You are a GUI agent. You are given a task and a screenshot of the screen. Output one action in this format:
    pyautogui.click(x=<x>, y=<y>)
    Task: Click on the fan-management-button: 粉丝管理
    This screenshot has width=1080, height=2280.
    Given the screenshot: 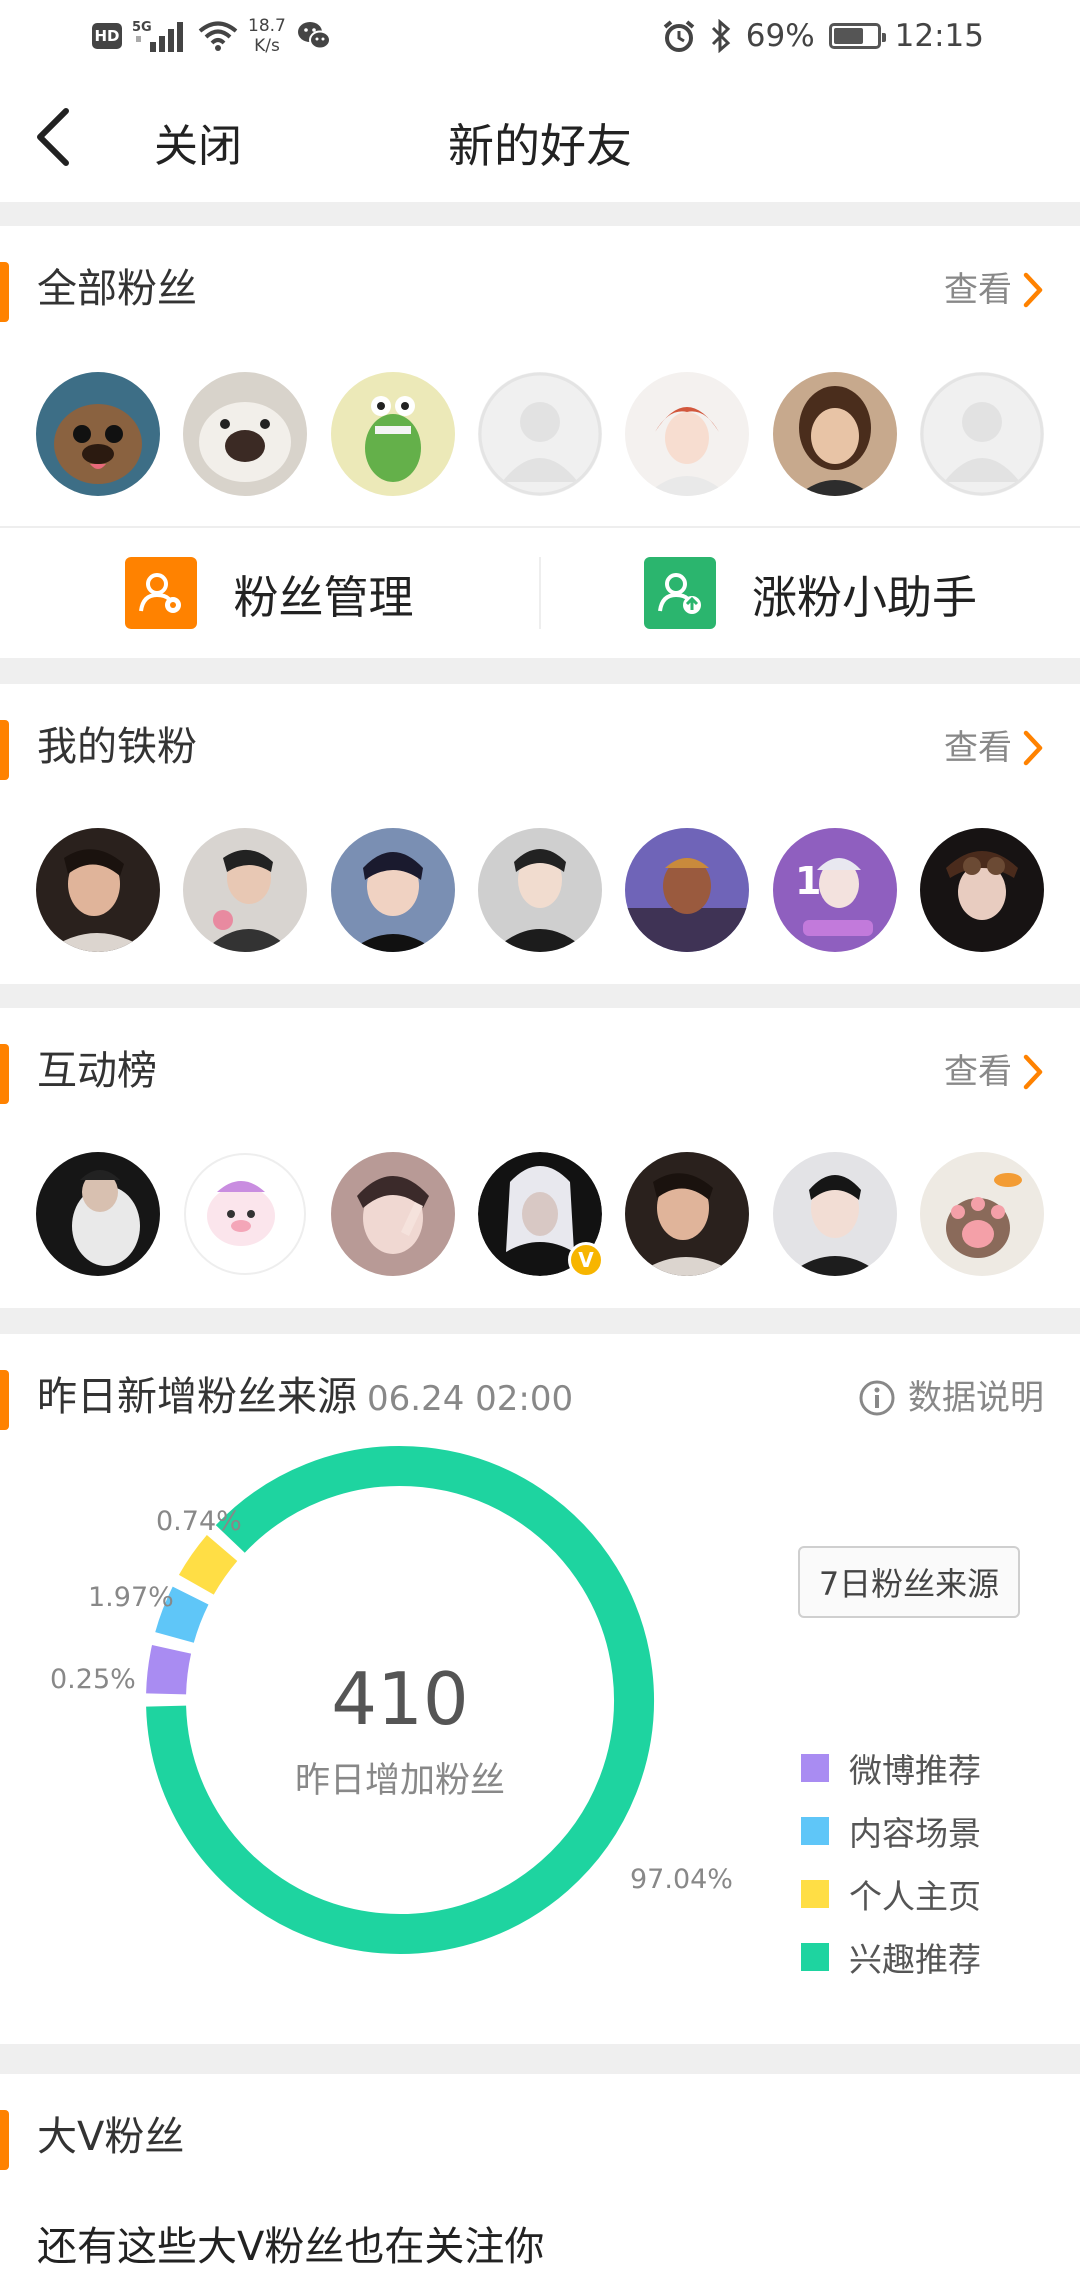 What is the action you would take?
    pyautogui.click(x=269, y=593)
    